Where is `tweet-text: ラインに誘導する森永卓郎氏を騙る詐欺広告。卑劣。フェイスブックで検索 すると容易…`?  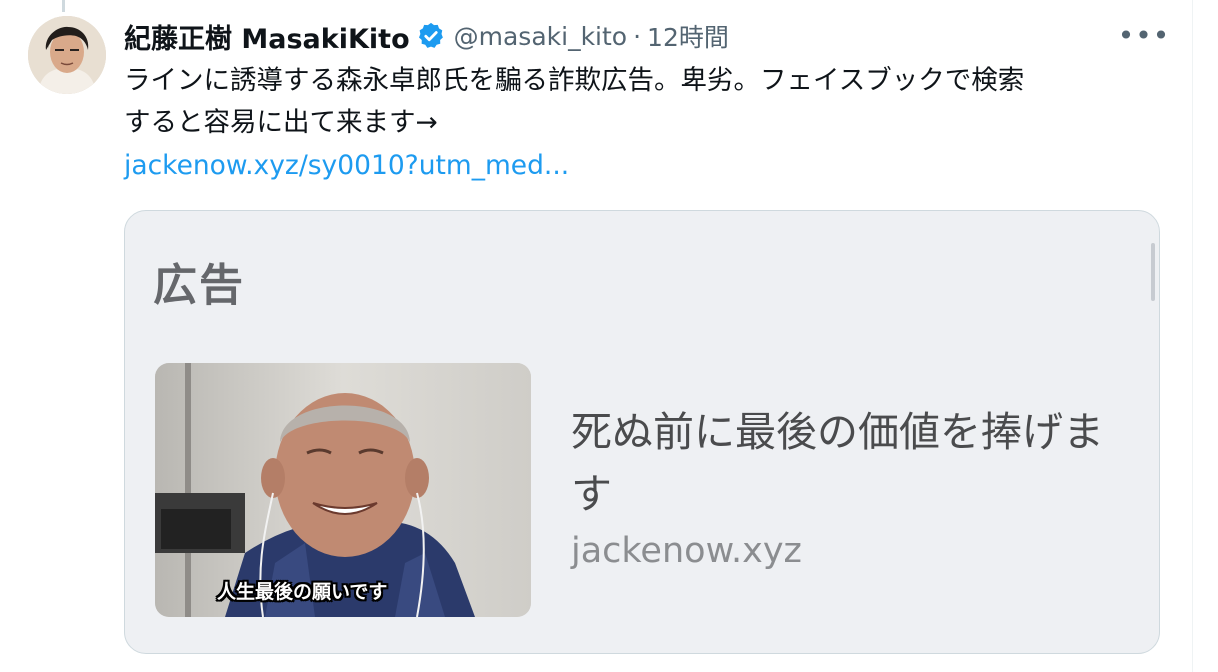
tweet-text: ラインに誘導する森永卓郎氏を騙る詐欺広告。卑劣。フェイスブックで検索 すると容易… is located at coordinates (644, 102).